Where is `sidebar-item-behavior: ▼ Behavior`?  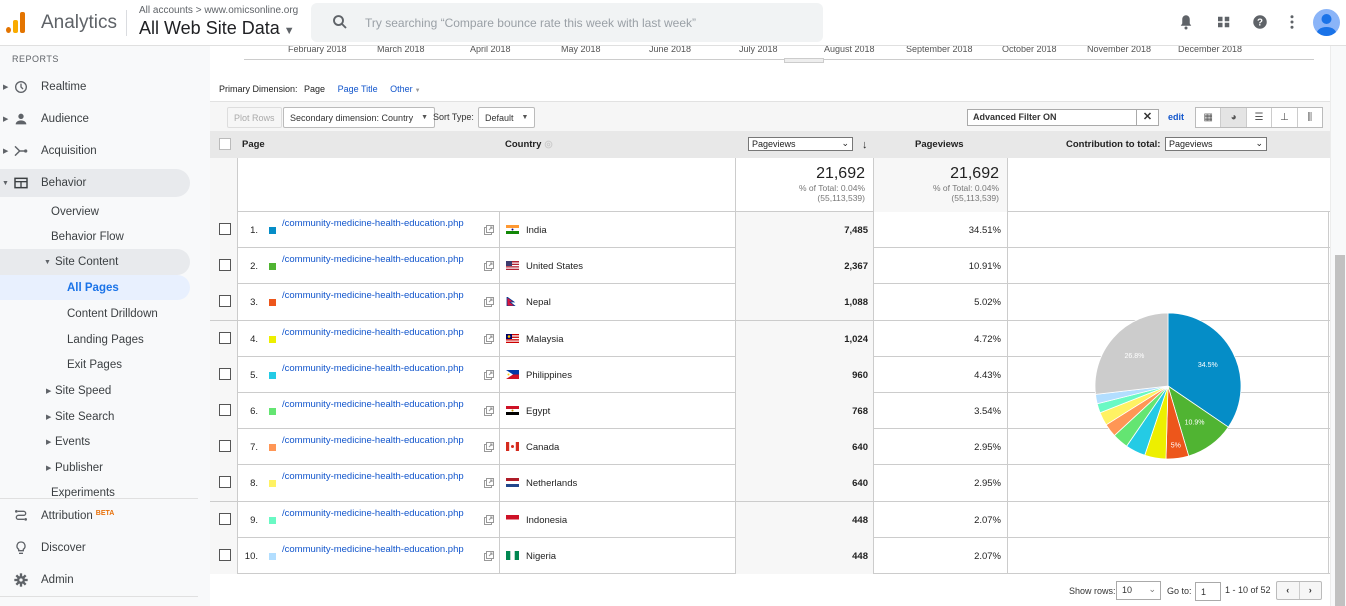 sidebar-item-behavior: ▼ Behavior is located at coordinates (95, 183).